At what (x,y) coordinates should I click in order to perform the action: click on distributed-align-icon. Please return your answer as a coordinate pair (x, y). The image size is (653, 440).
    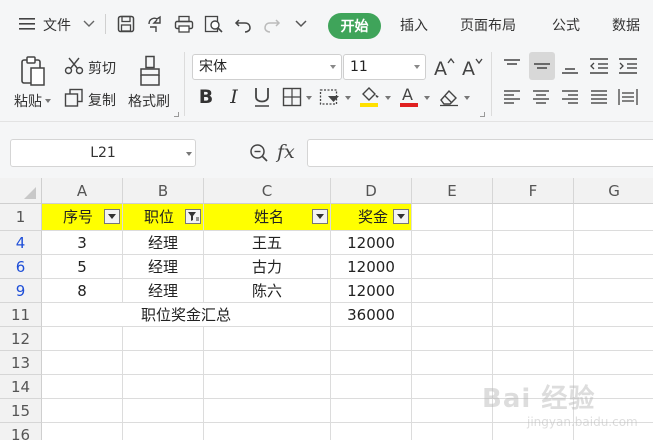
    Looking at the image, I should click on (628, 97).